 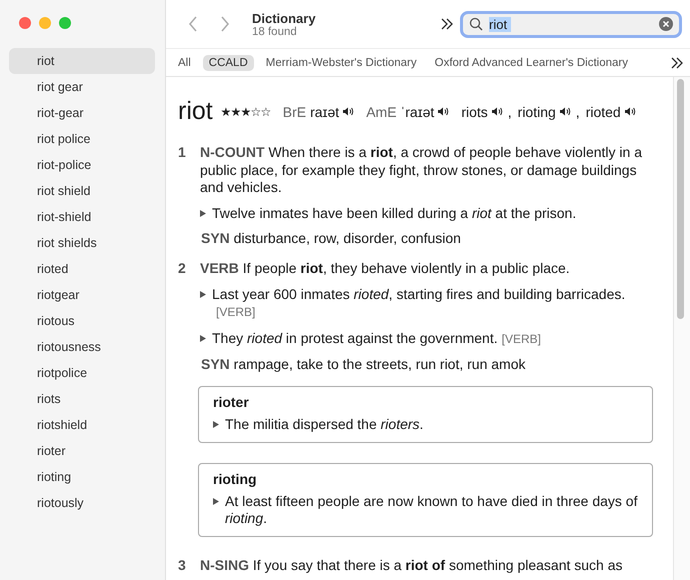 I want to click on sense-number: 1, so click(x=182, y=153).